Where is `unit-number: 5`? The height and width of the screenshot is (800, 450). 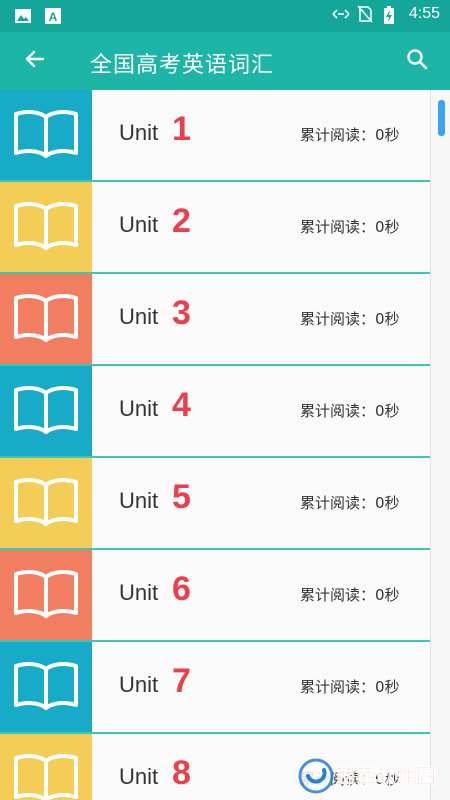
unit-number: 5 is located at coordinates (181, 497).